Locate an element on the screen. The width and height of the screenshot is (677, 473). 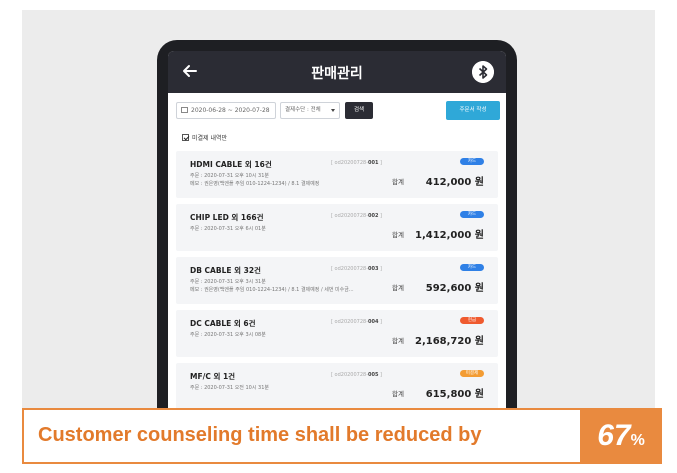
order-number: [ od20200728-004 ] is located at coordinates (356, 322).